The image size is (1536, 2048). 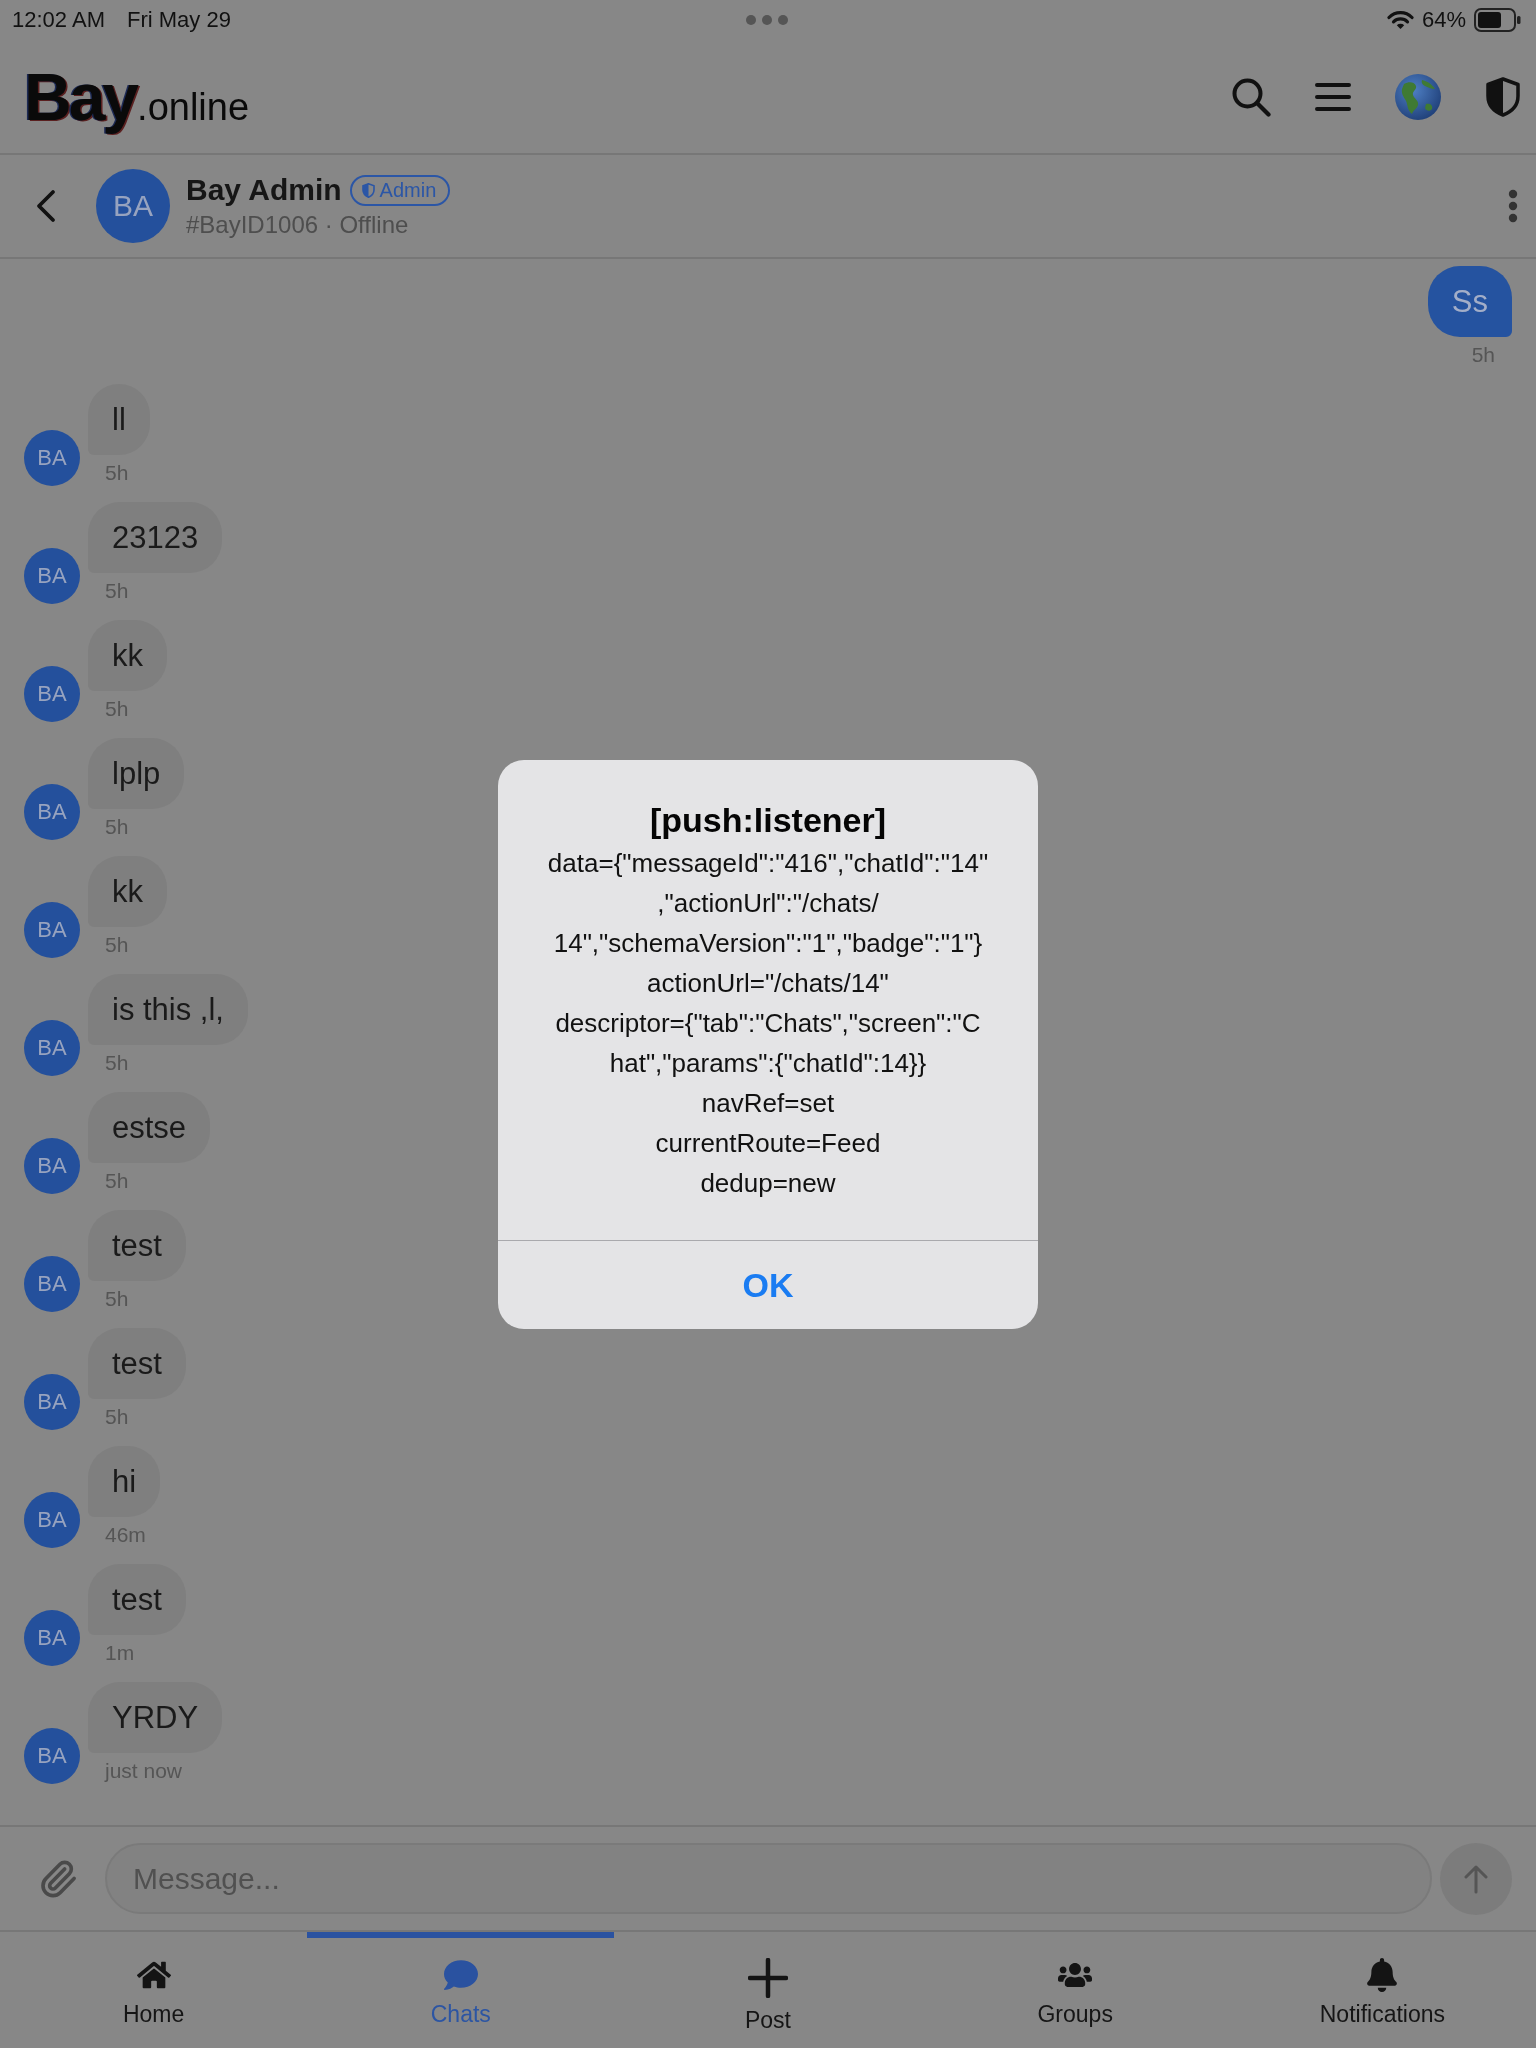 What do you see at coordinates (168, 1009) in the screenshot?
I see `message-bubble: is this ,l,` at bounding box center [168, 1009].